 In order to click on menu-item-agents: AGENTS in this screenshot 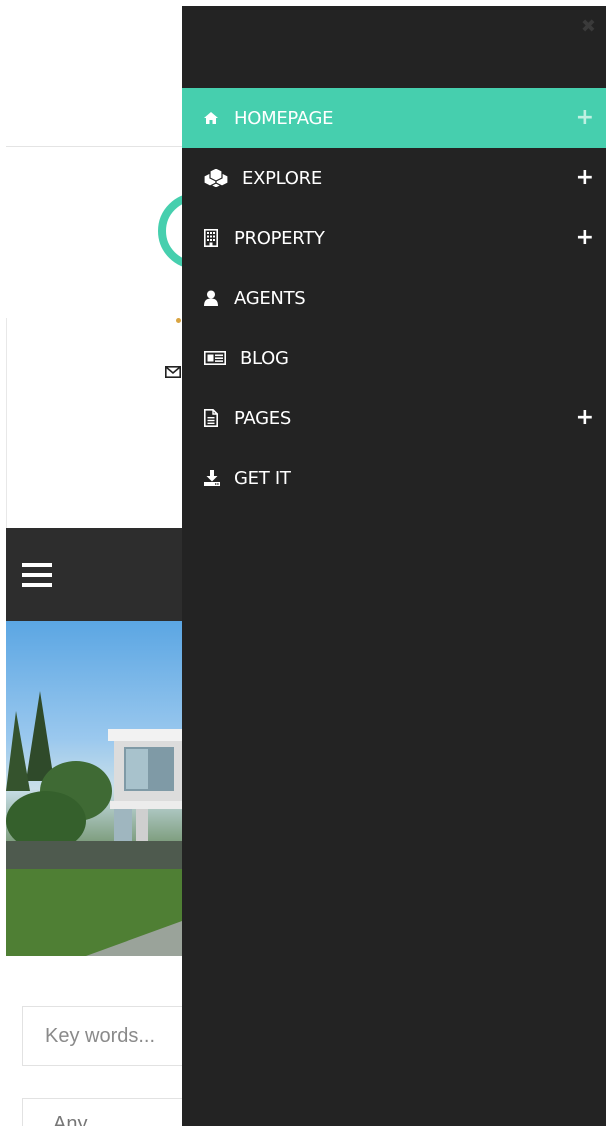, I will do `click(394, 298)`.